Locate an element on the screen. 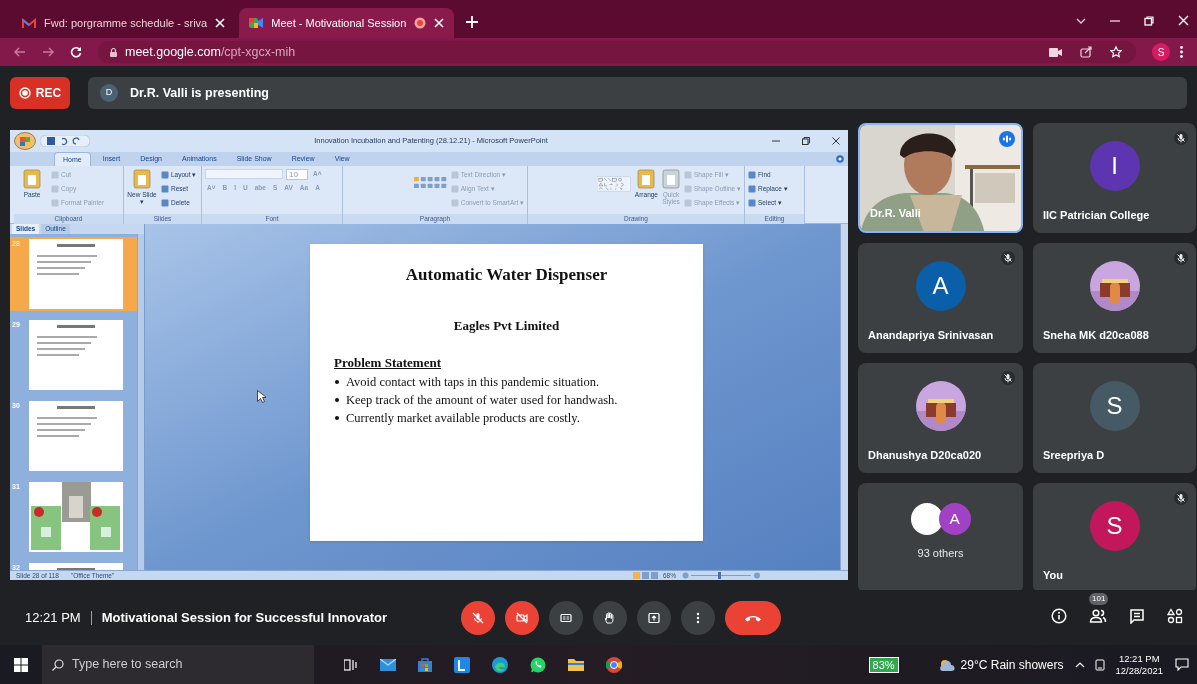 This screenshot has height=684, width=1197. mic-off-icon is located at coordinates (478, 618).